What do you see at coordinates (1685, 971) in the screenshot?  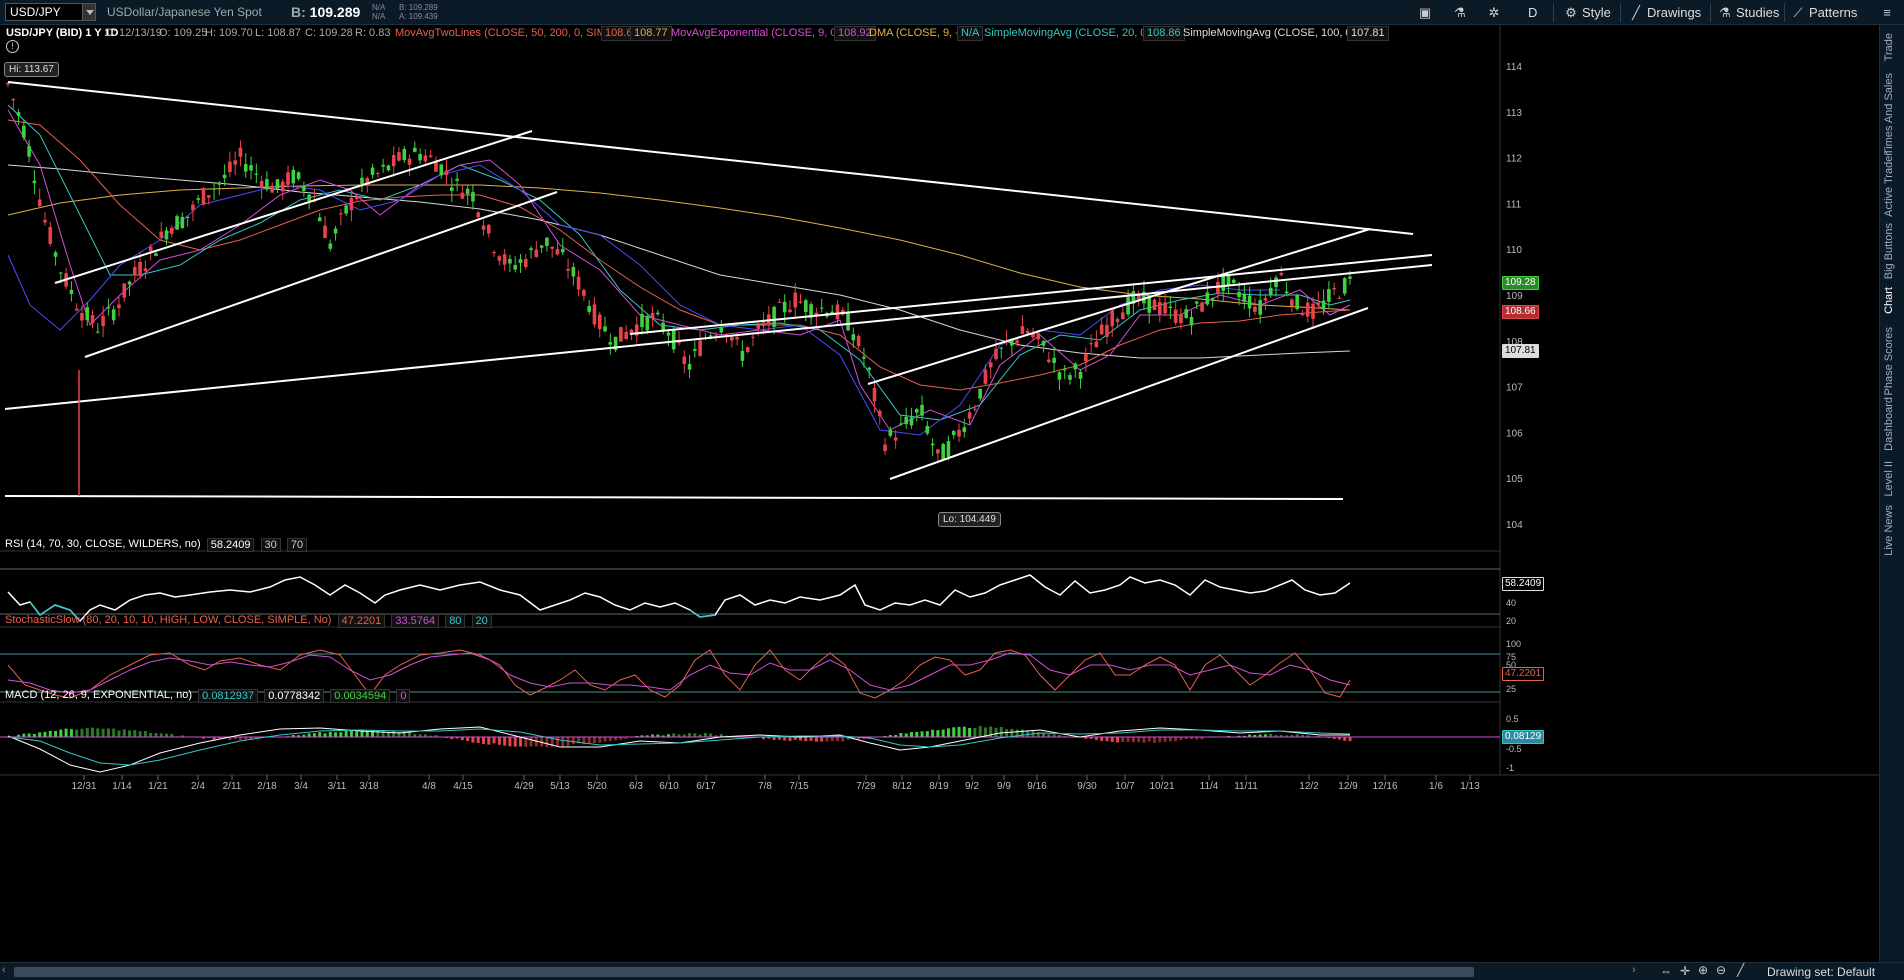 I see `crosshair-icon: ✛` at bounding box center [1685, 971].